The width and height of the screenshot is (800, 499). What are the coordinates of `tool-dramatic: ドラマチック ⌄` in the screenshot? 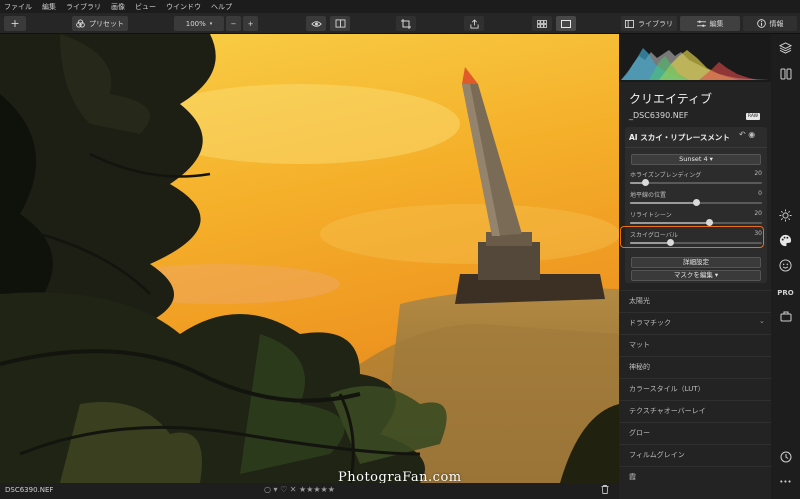 It's located at (695, 321).